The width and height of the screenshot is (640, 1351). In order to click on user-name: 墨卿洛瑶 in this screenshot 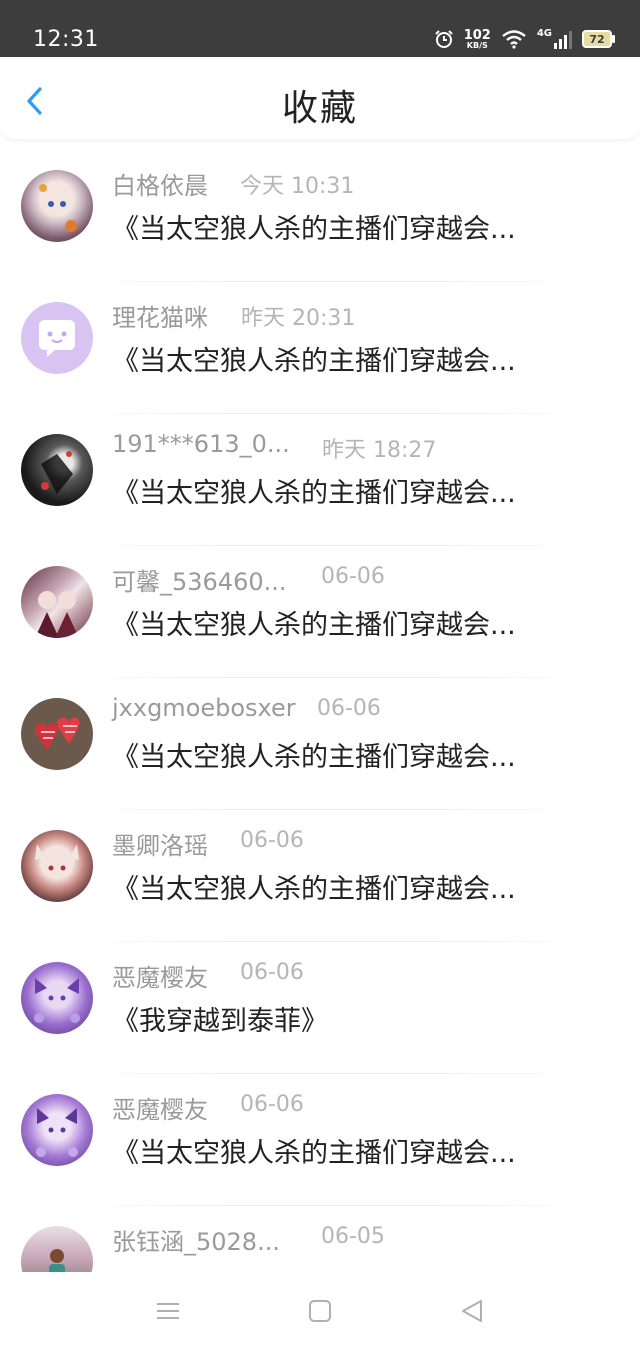, I will do `click(160, 846)`.